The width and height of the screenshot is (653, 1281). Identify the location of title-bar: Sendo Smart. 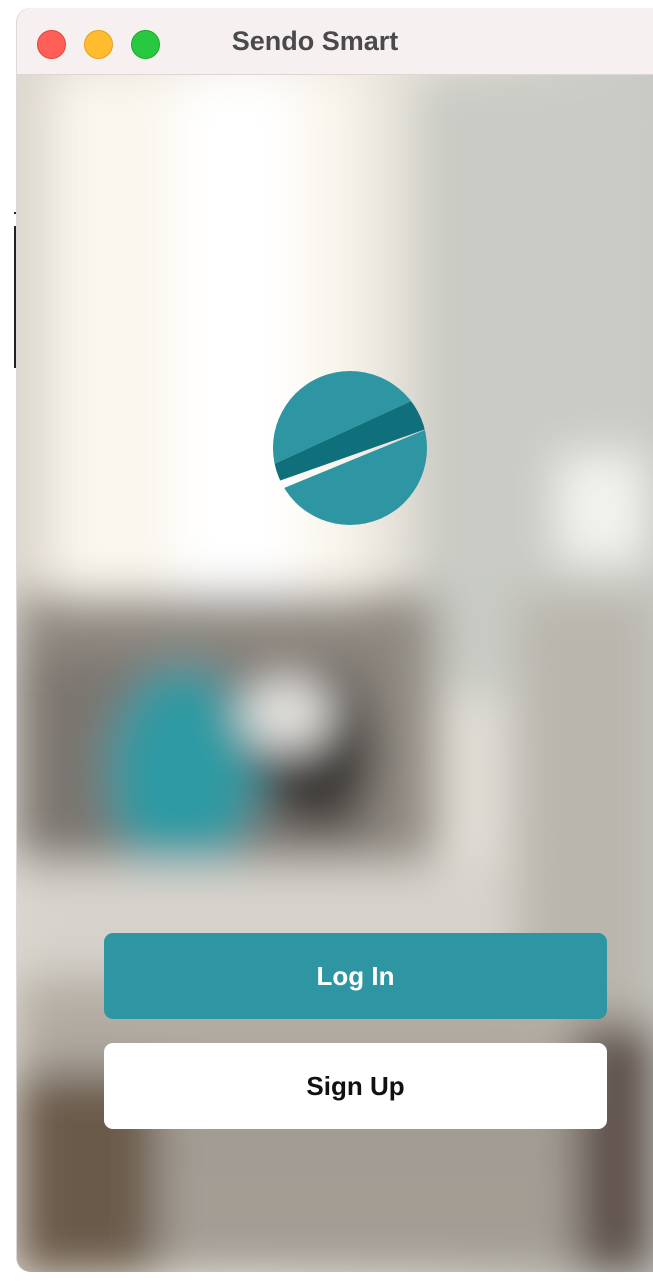
(335, 41).